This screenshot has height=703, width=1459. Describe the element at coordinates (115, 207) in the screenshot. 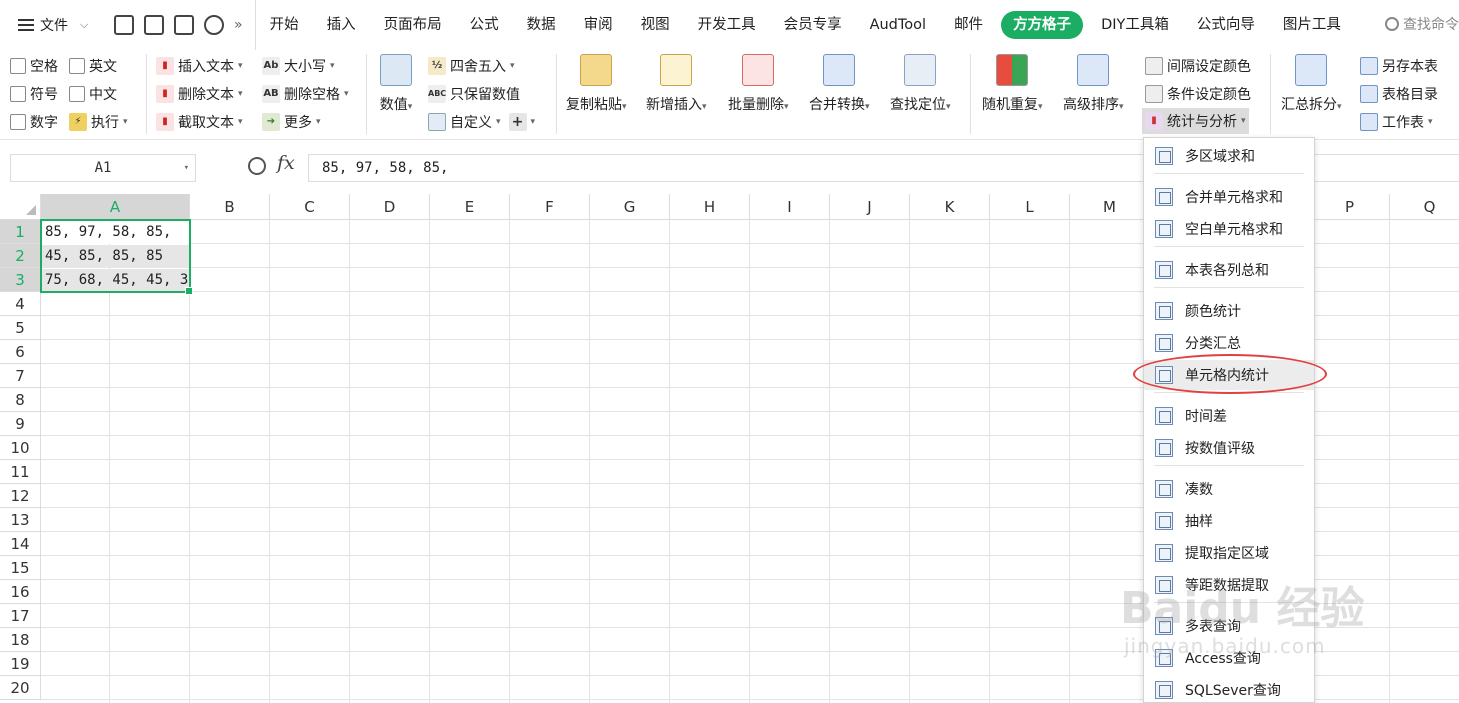

I see `column-header-a: A` at that location.